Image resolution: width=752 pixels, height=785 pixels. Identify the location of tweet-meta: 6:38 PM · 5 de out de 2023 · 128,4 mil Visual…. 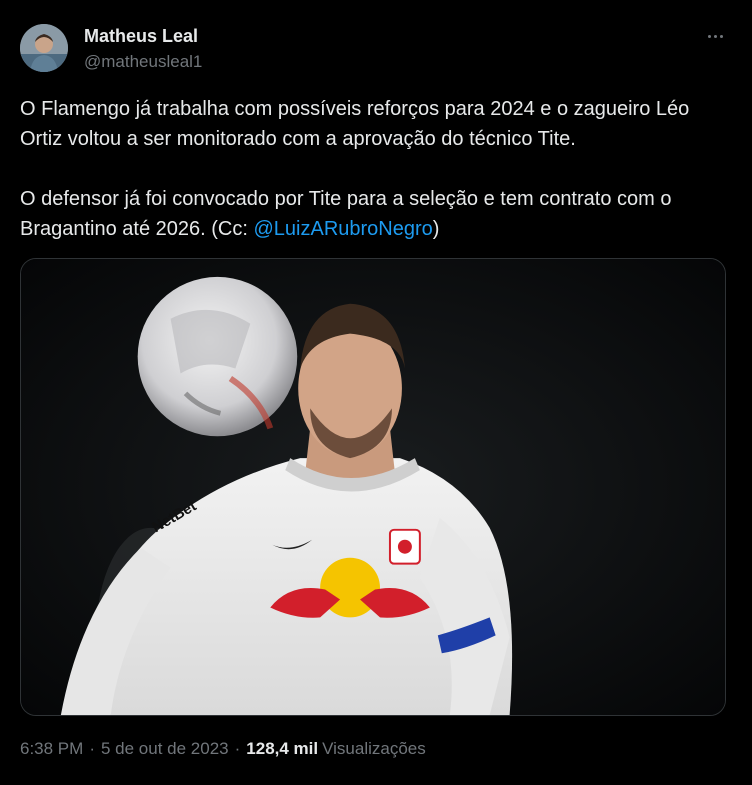
(223, 749).